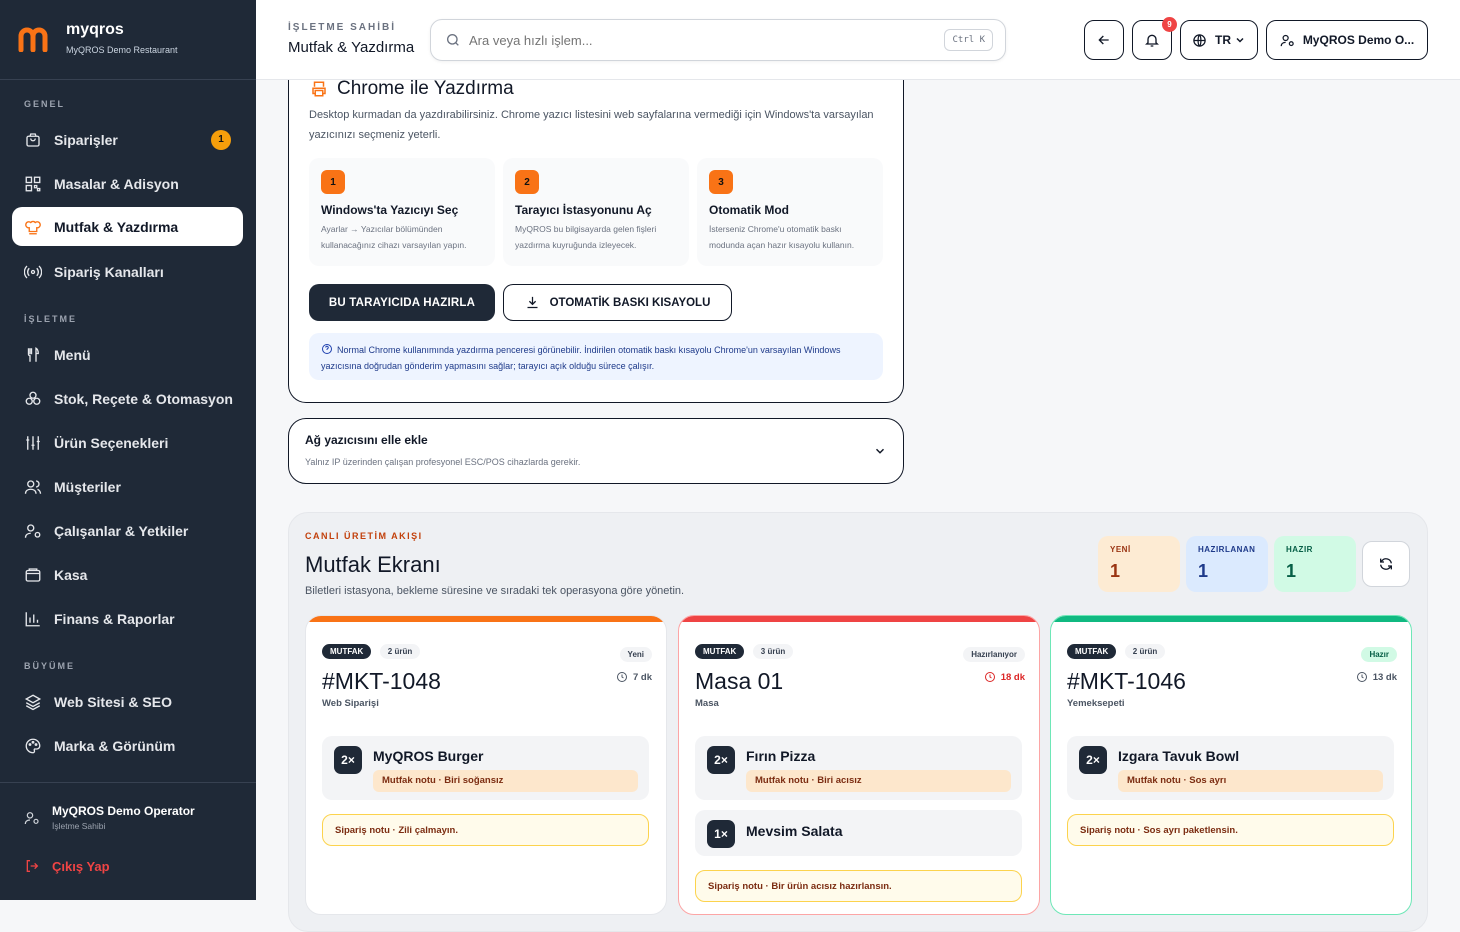  Describe the element at coordinates (428, 756) in the screenshot. I see `item-name: MyQROS Burger` at that location.